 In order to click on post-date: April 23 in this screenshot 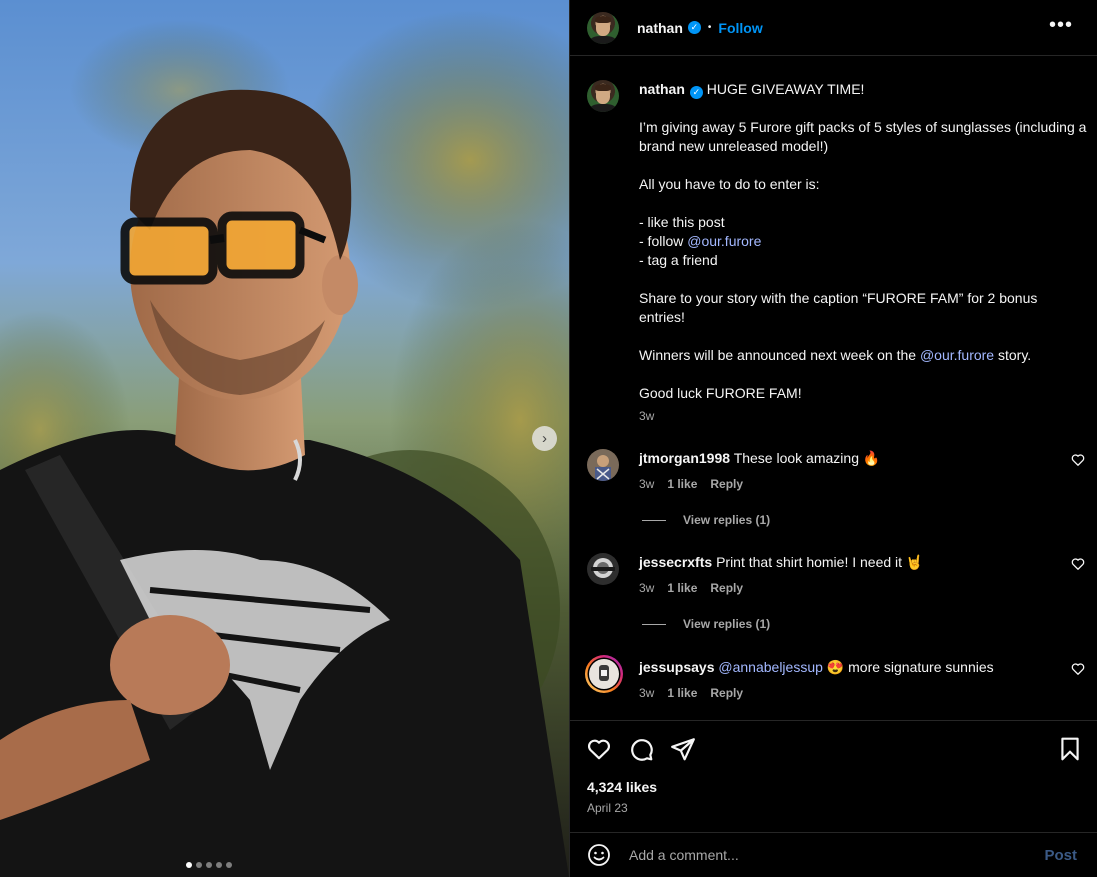, I will do `click(607, 808)`.